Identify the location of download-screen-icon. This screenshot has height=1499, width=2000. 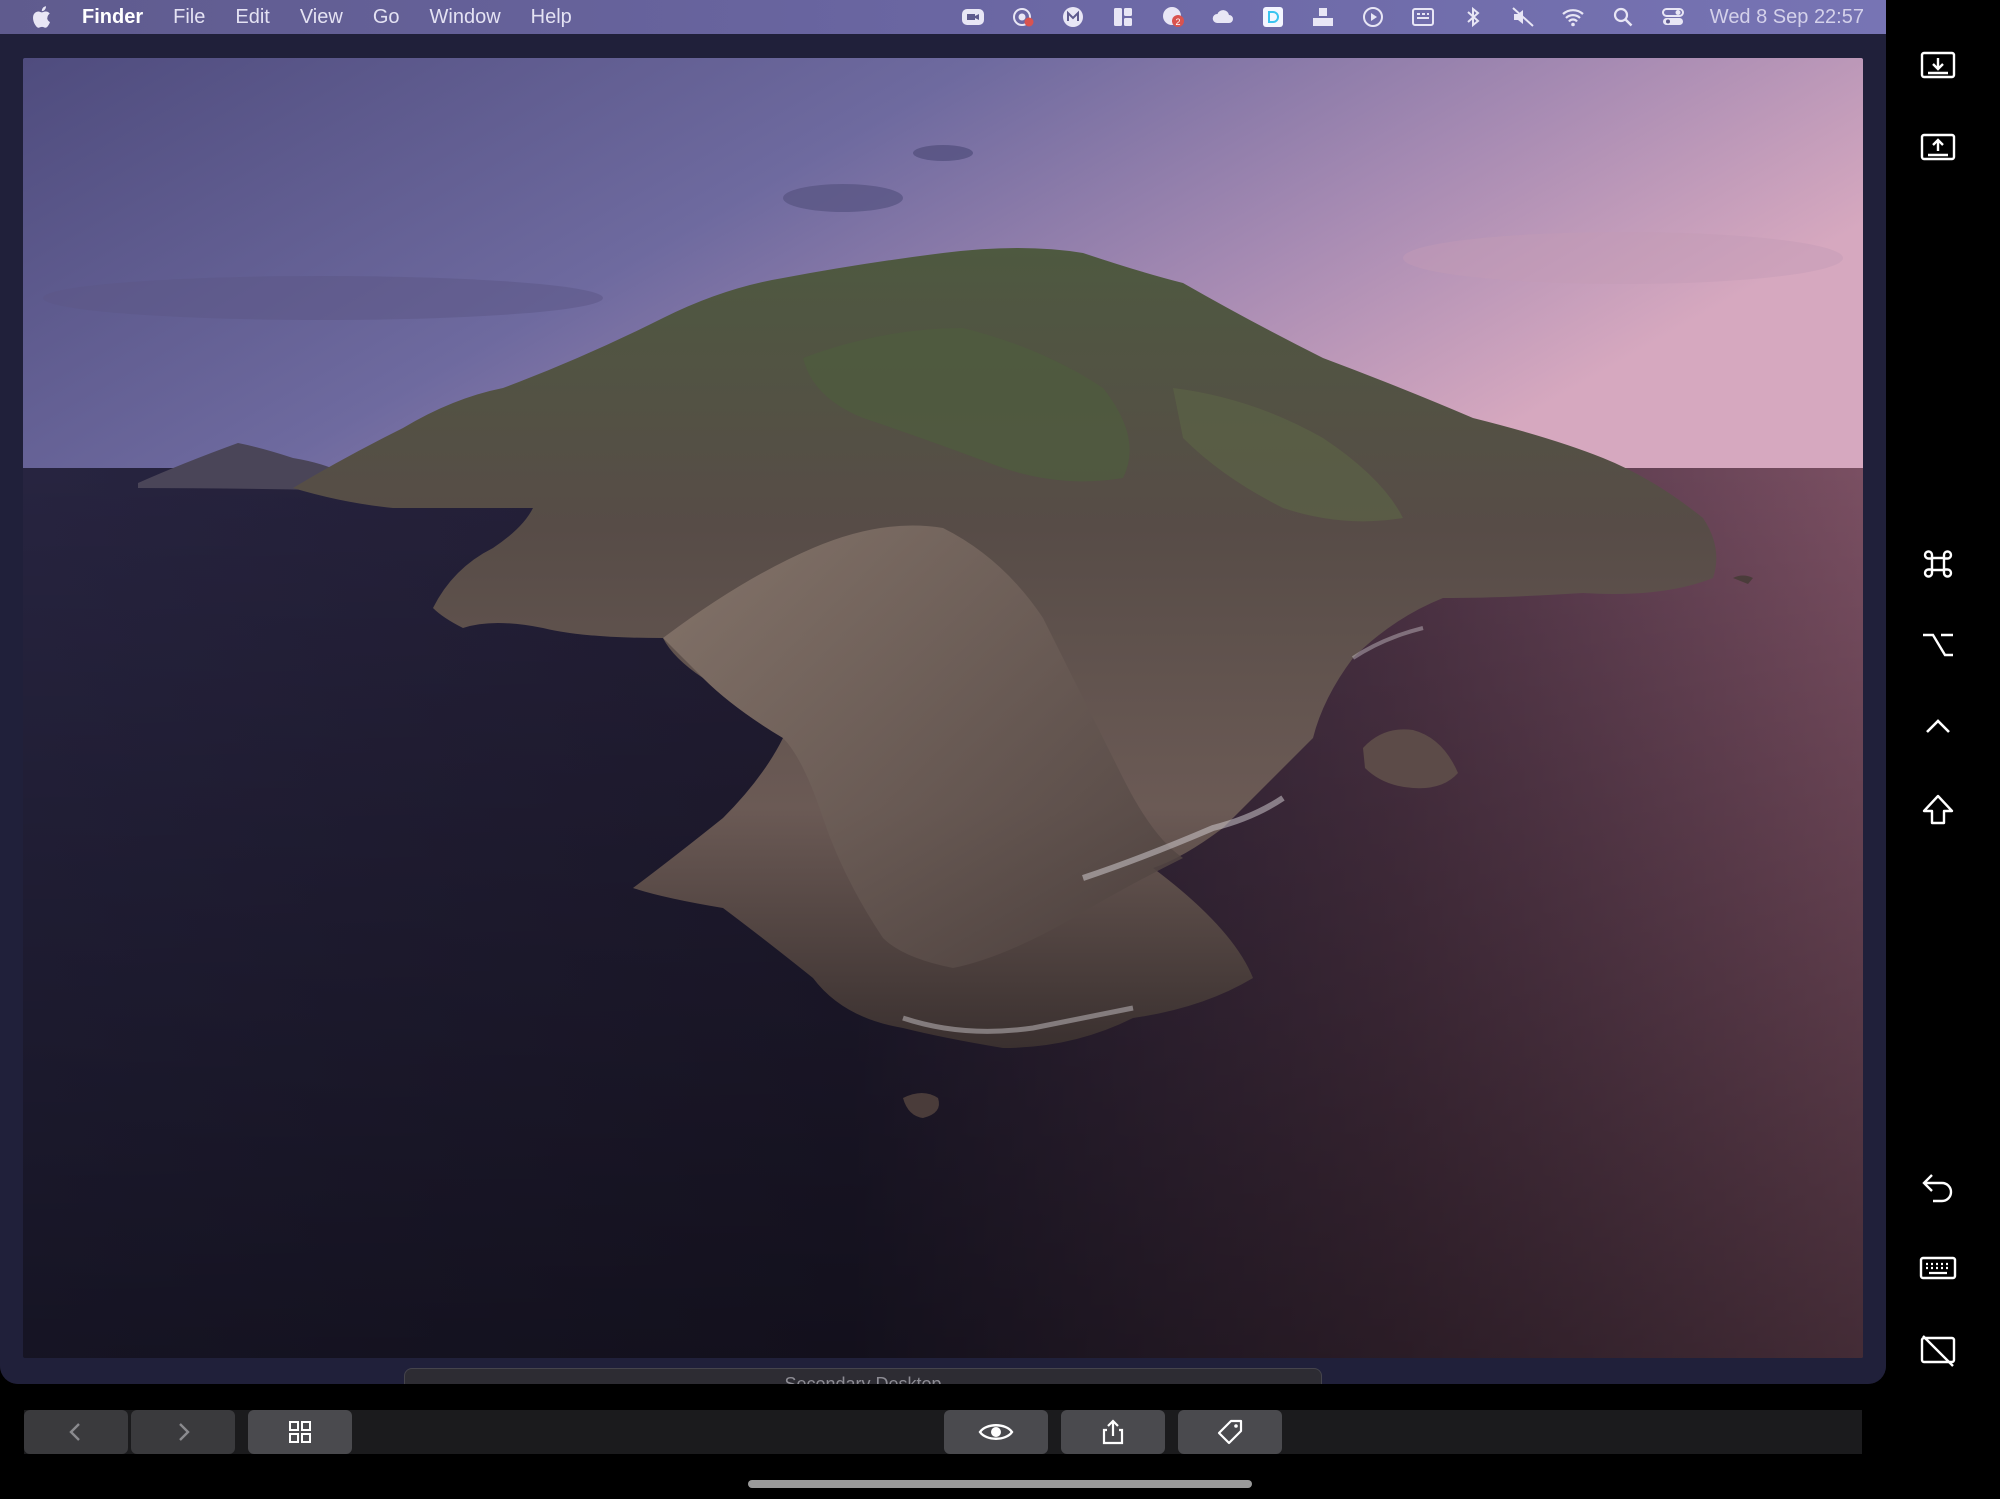
(1938, 66).